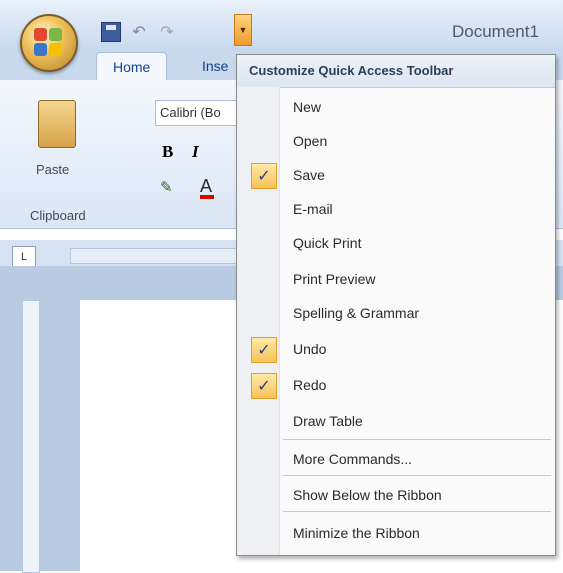  I want to click on highlight-icon: ✎, so click(166, 187).